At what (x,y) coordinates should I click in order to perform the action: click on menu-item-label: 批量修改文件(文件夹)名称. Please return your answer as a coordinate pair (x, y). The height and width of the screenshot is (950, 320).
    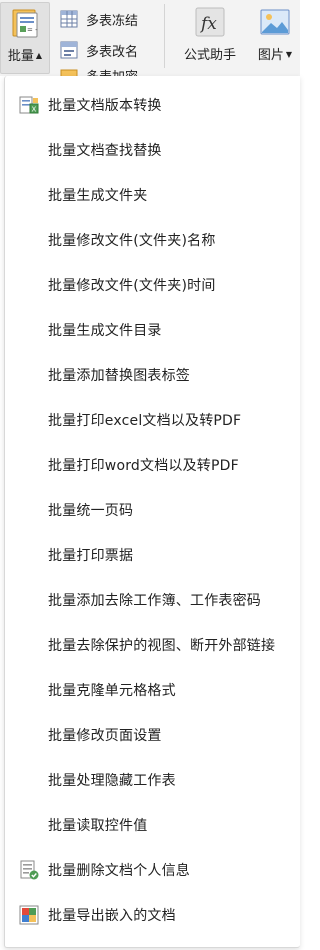
    Looking at the image, I should click on (132, 241).